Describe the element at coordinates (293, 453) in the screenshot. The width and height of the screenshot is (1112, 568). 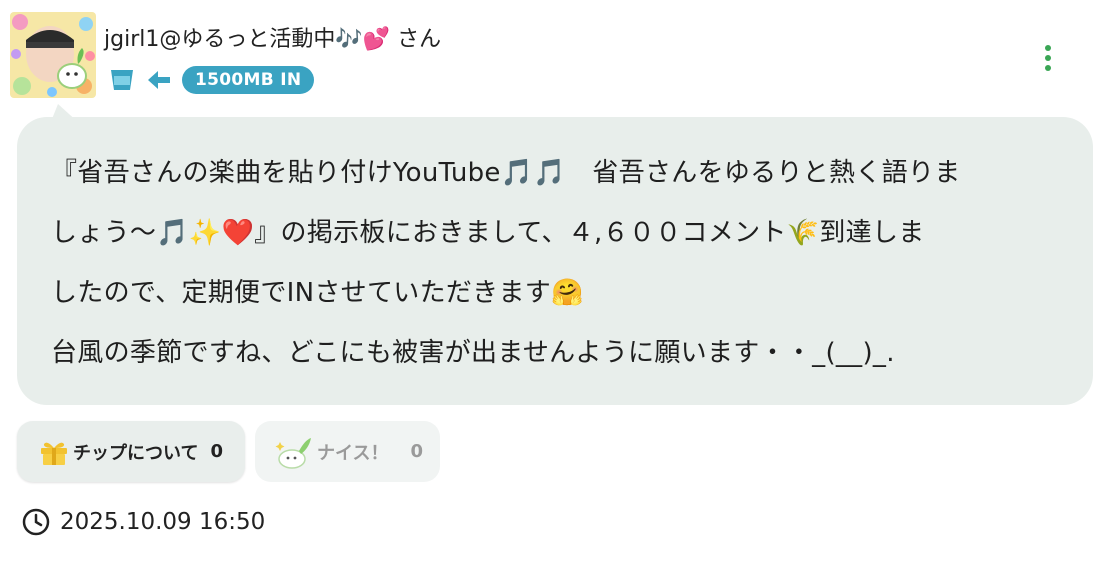
I see `rabbit-sticker-icon` at that location.